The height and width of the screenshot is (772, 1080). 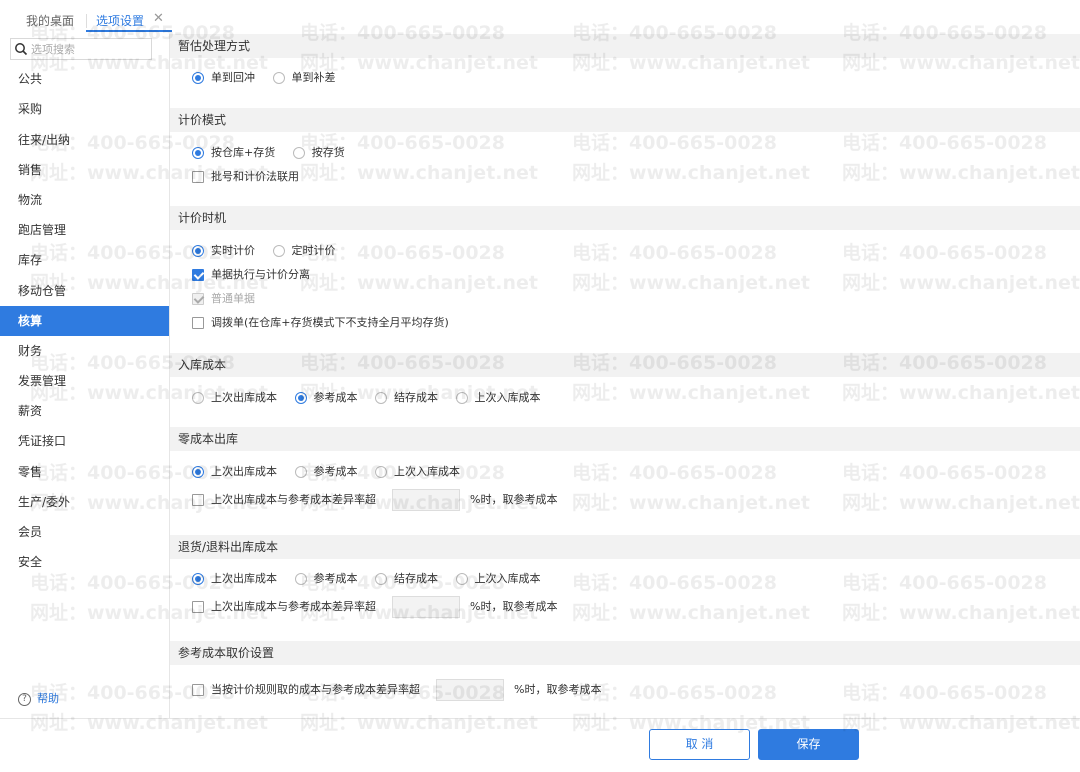 What do you see at coordinates (84, 411) in the screenshot?
I see `sidebar-item-salary: 薪资` at bounding box center [84, 411].